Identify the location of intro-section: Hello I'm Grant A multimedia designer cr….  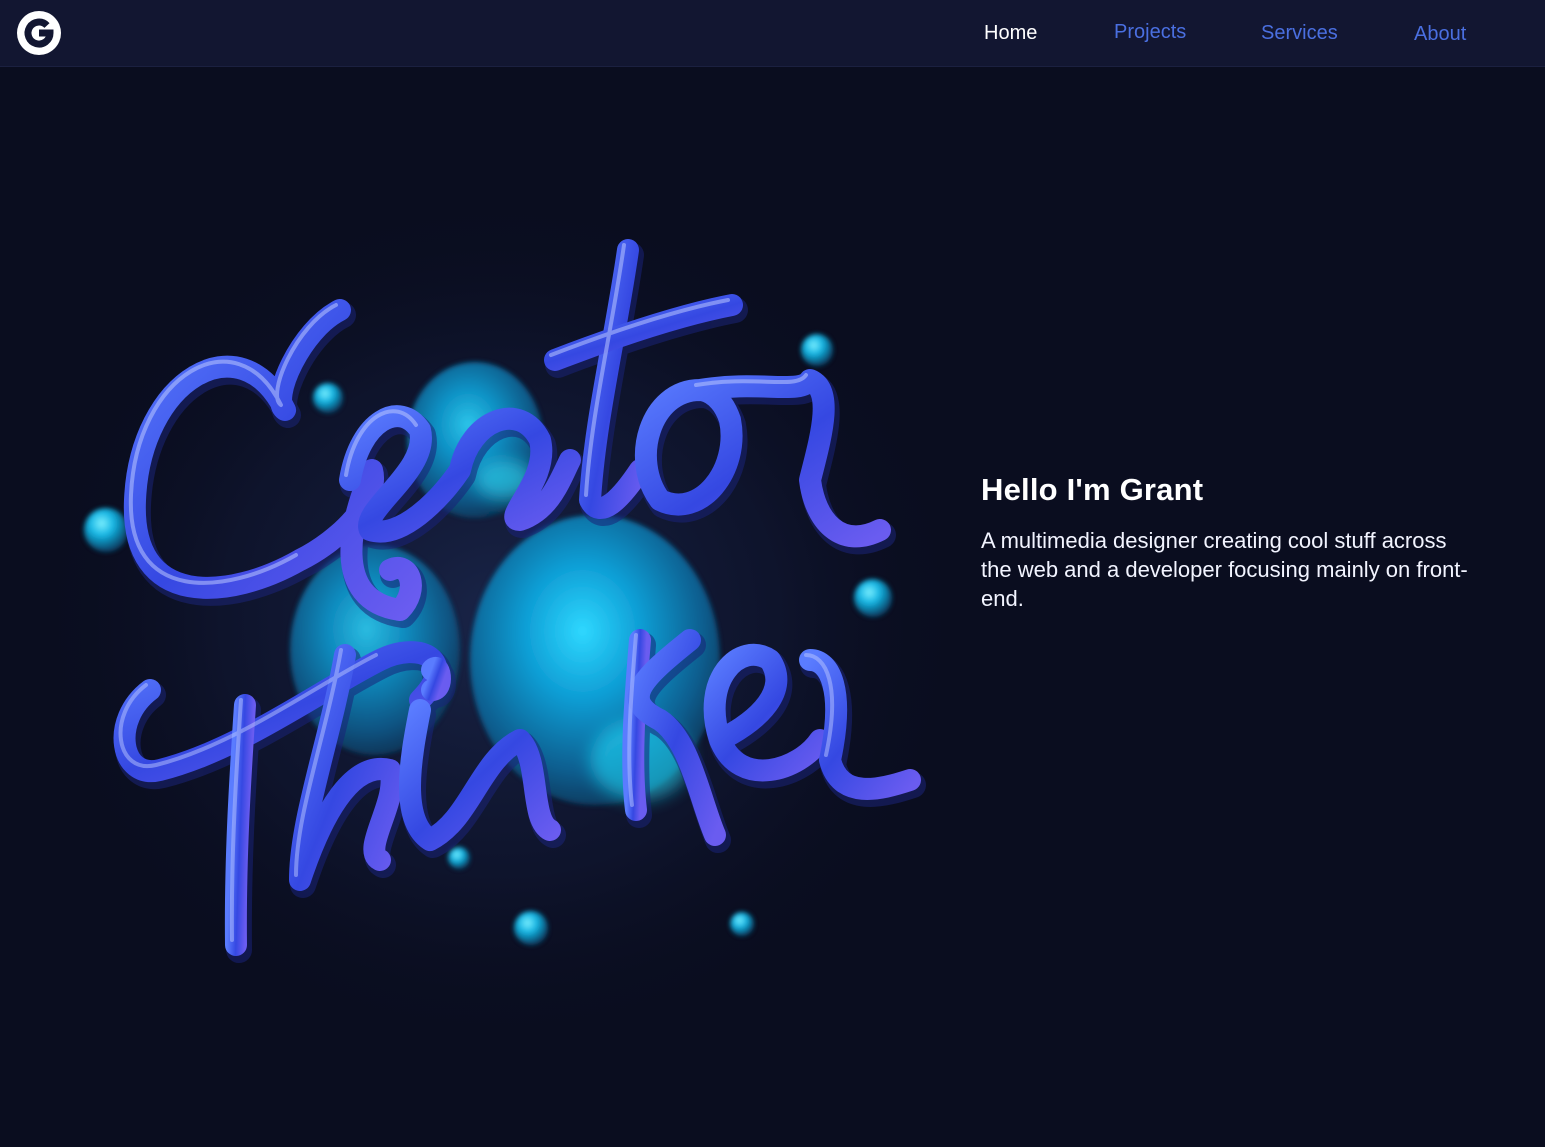
(1231, 541).